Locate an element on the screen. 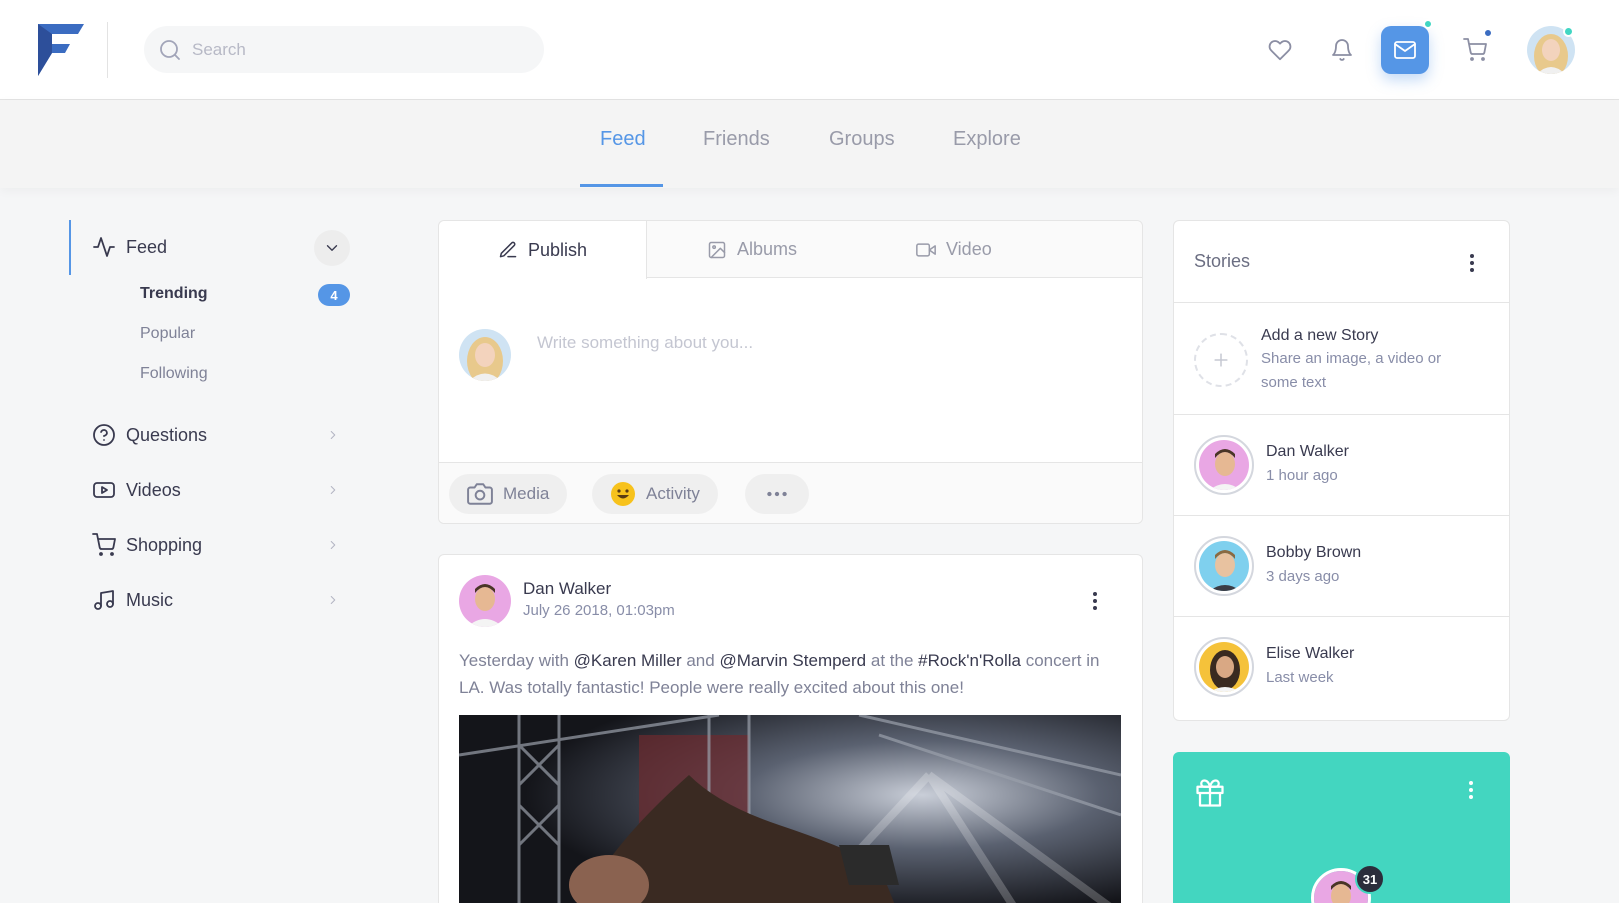 The height and width of the screenshot is (903, 1619). online-status-dot is located at coordinates (1568, 31).